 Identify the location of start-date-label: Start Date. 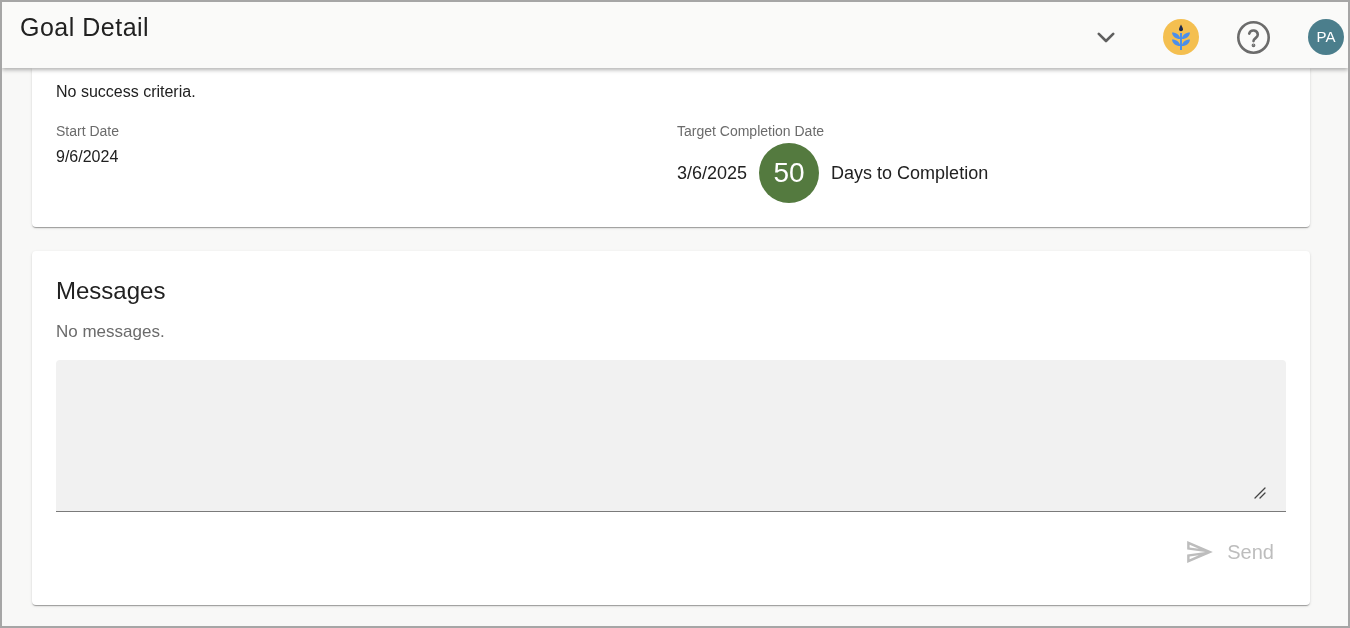
(88, 131).